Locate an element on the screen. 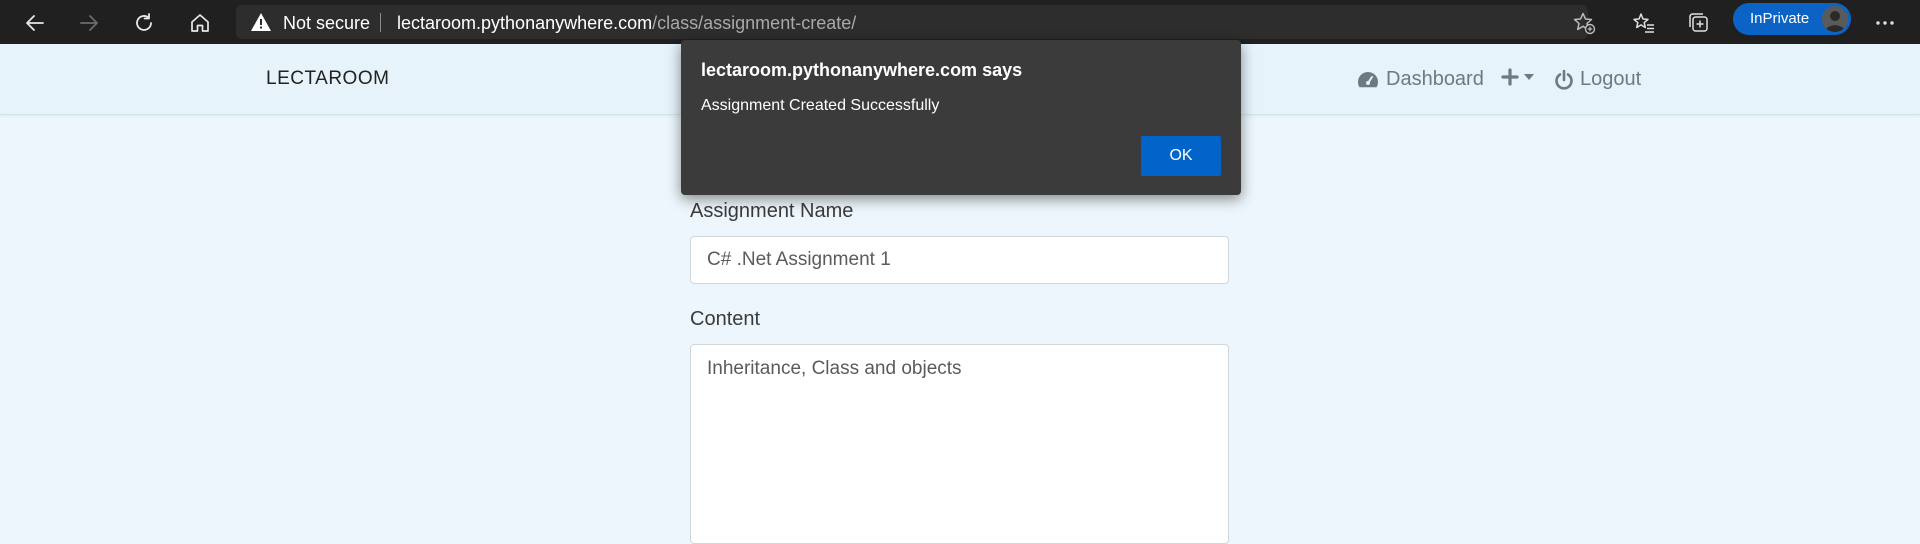  address-divider is located at coordinates (380, 22).